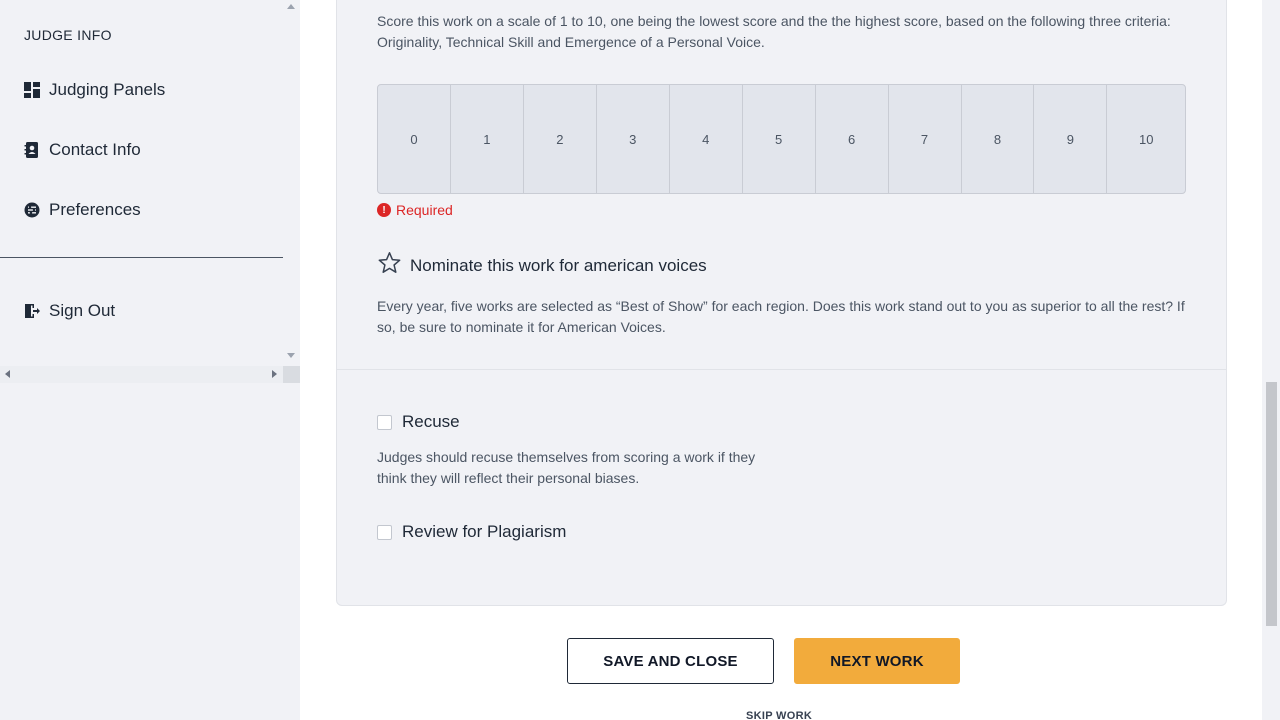 This screenshot has height=720, width=1280. I want to click on required-error: ! Required, so click(415, 210).